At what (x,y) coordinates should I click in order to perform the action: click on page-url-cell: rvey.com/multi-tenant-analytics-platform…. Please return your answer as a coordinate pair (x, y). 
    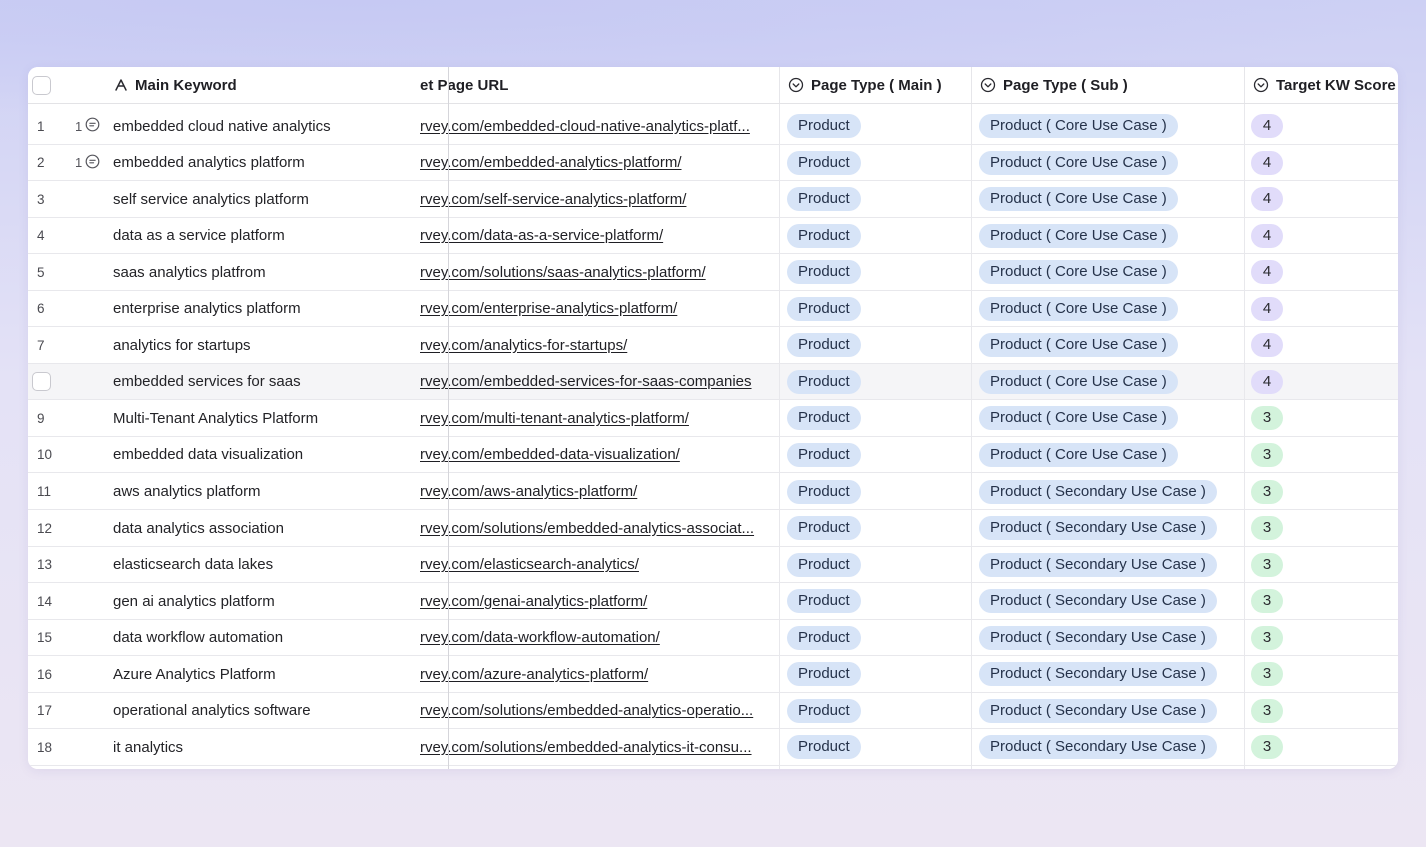
    Looking at the image, I should click on (596, 418).